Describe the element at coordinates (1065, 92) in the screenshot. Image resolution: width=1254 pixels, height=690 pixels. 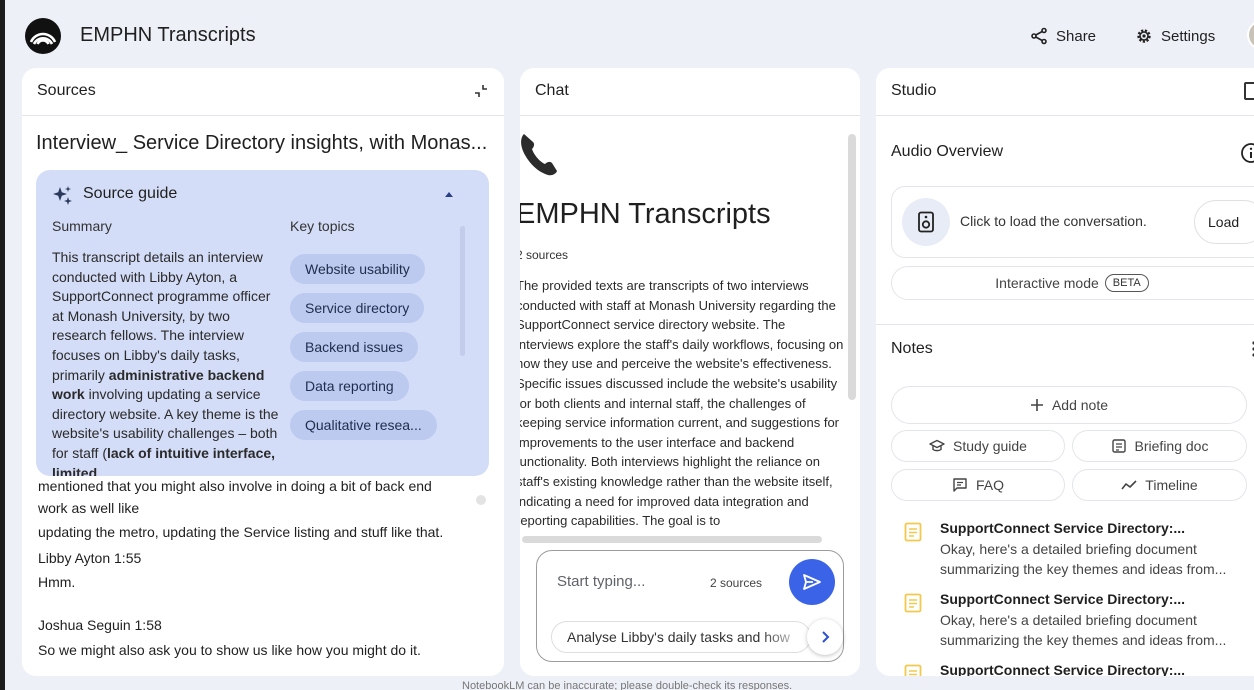
I see `studio-header: Studio` at that location.